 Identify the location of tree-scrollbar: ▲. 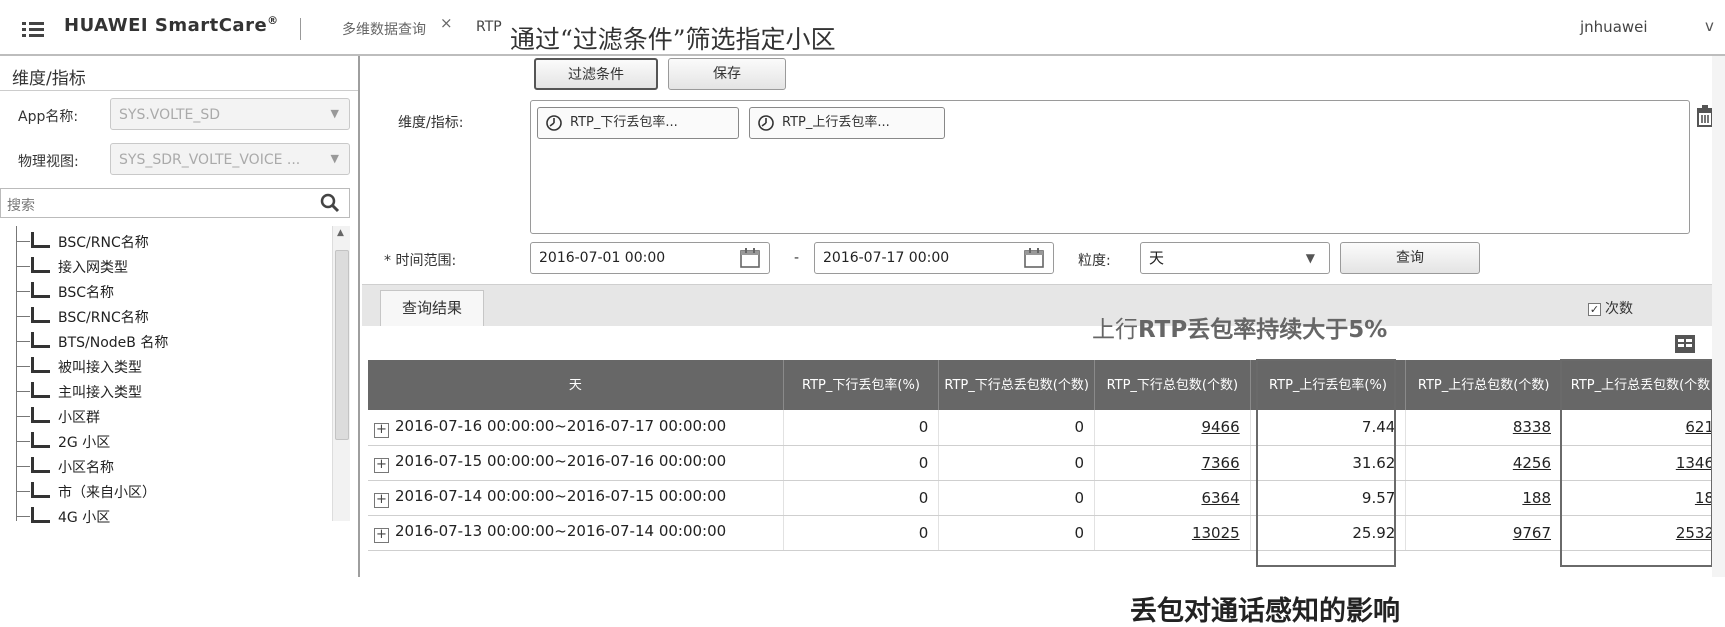
(341, 373).